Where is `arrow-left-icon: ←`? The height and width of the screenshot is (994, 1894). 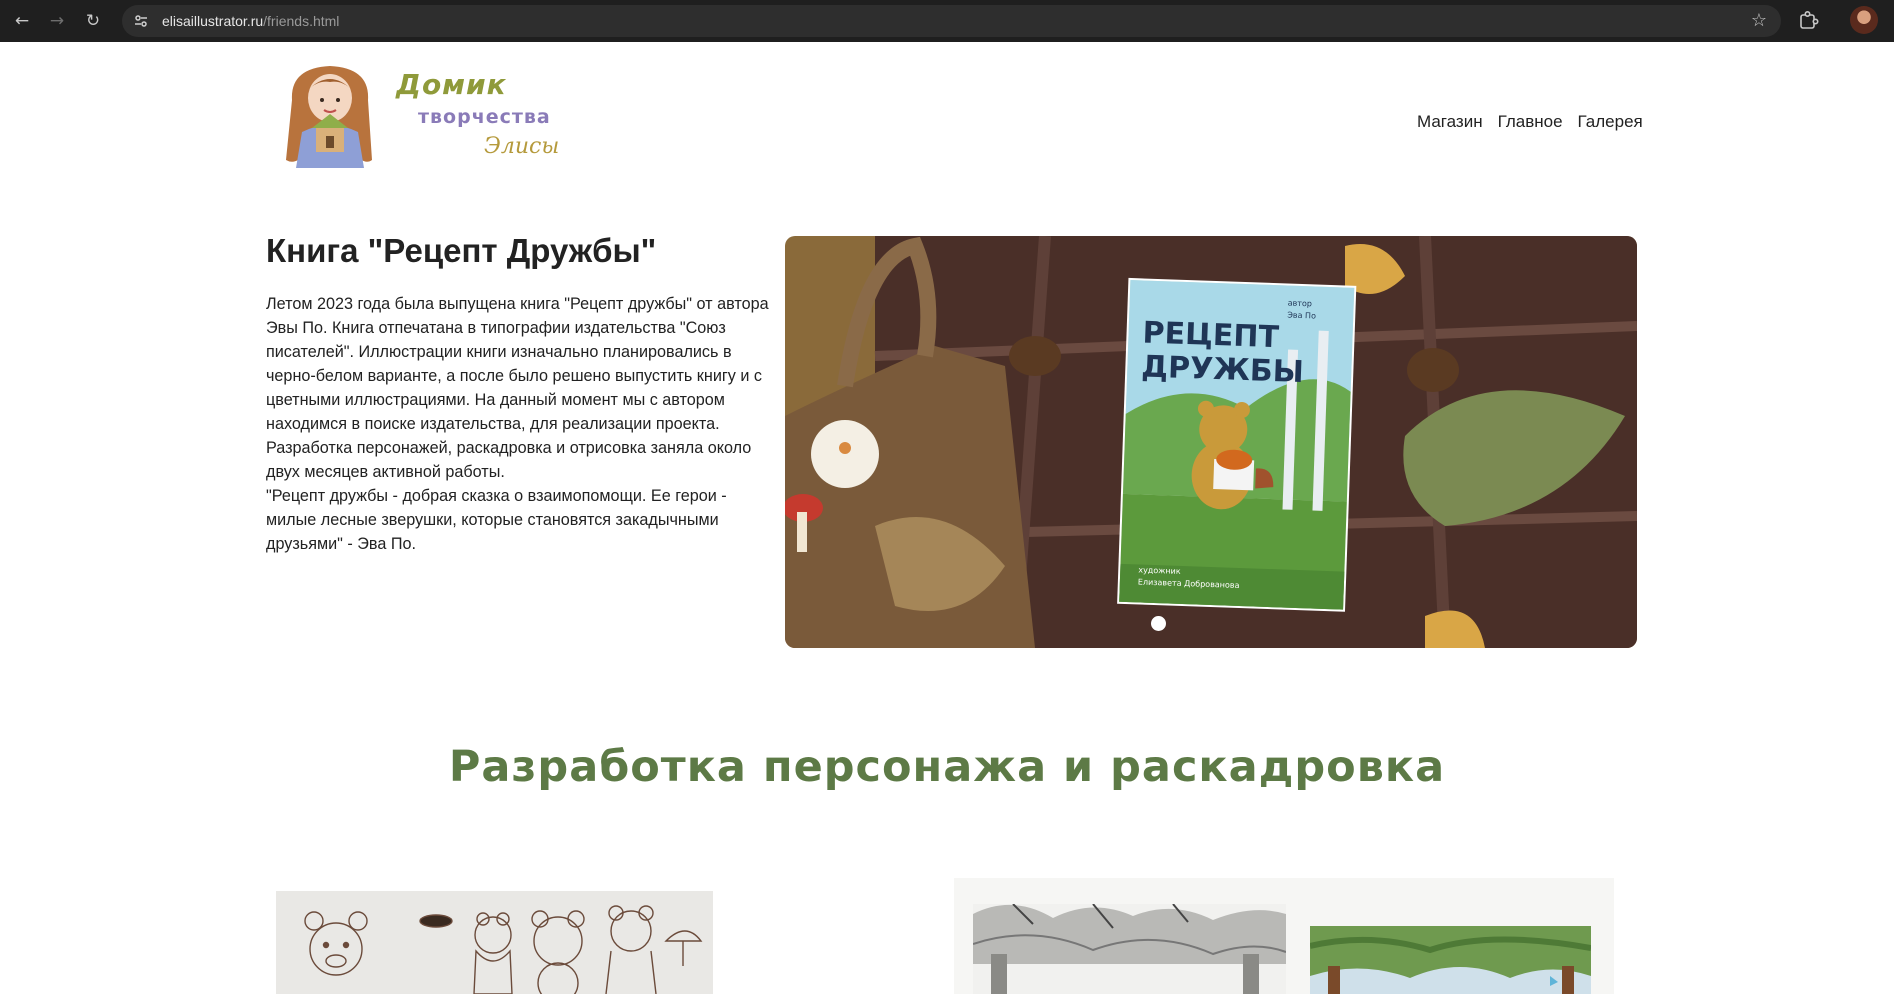 arrow-left-icon: ← is located at coordinates (22, 21).